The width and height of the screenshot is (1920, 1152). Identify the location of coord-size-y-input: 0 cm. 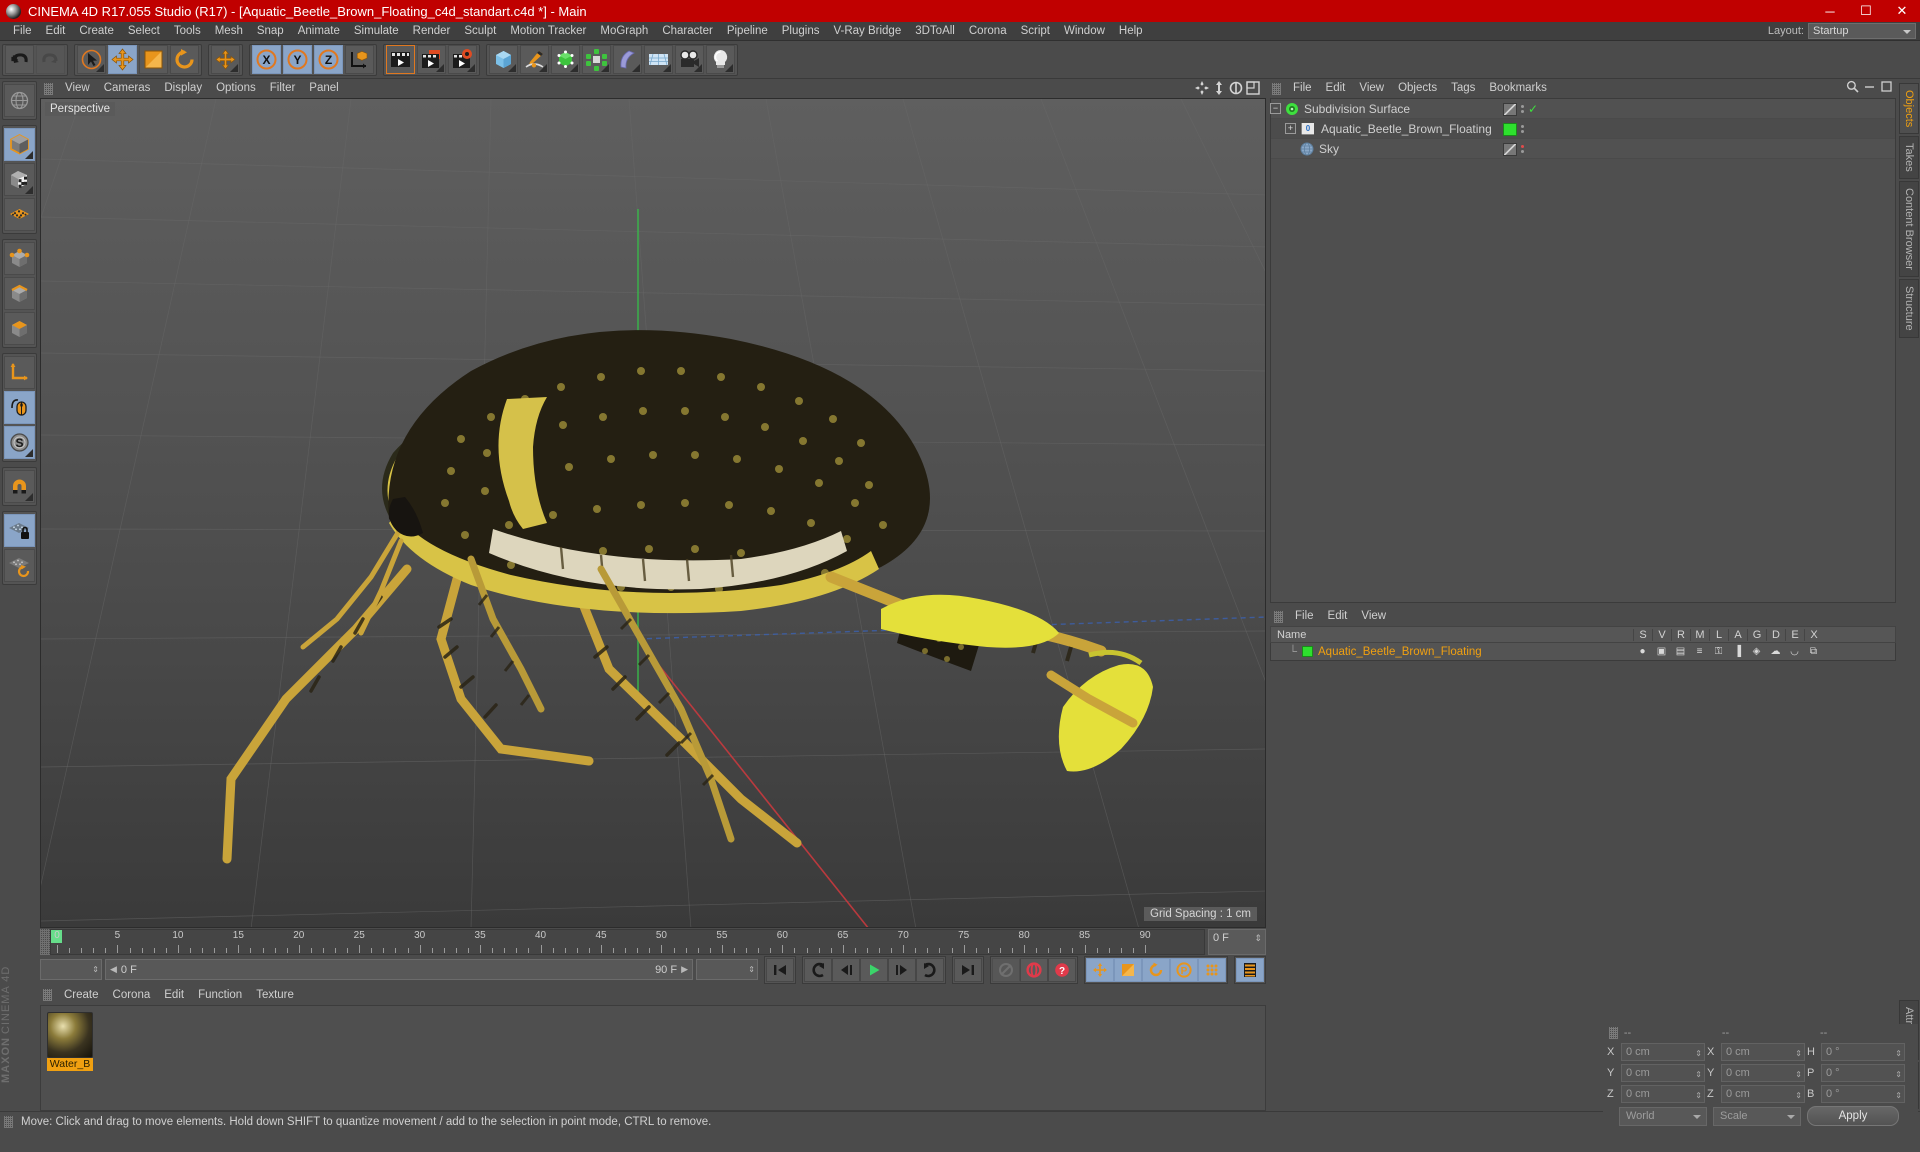
(1763, 1073).